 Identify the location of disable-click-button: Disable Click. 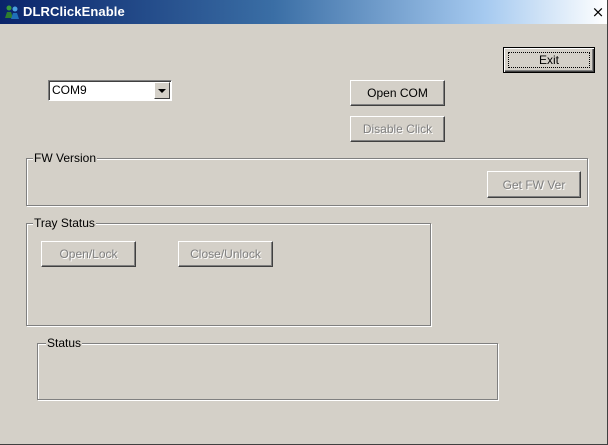
(397, 129).